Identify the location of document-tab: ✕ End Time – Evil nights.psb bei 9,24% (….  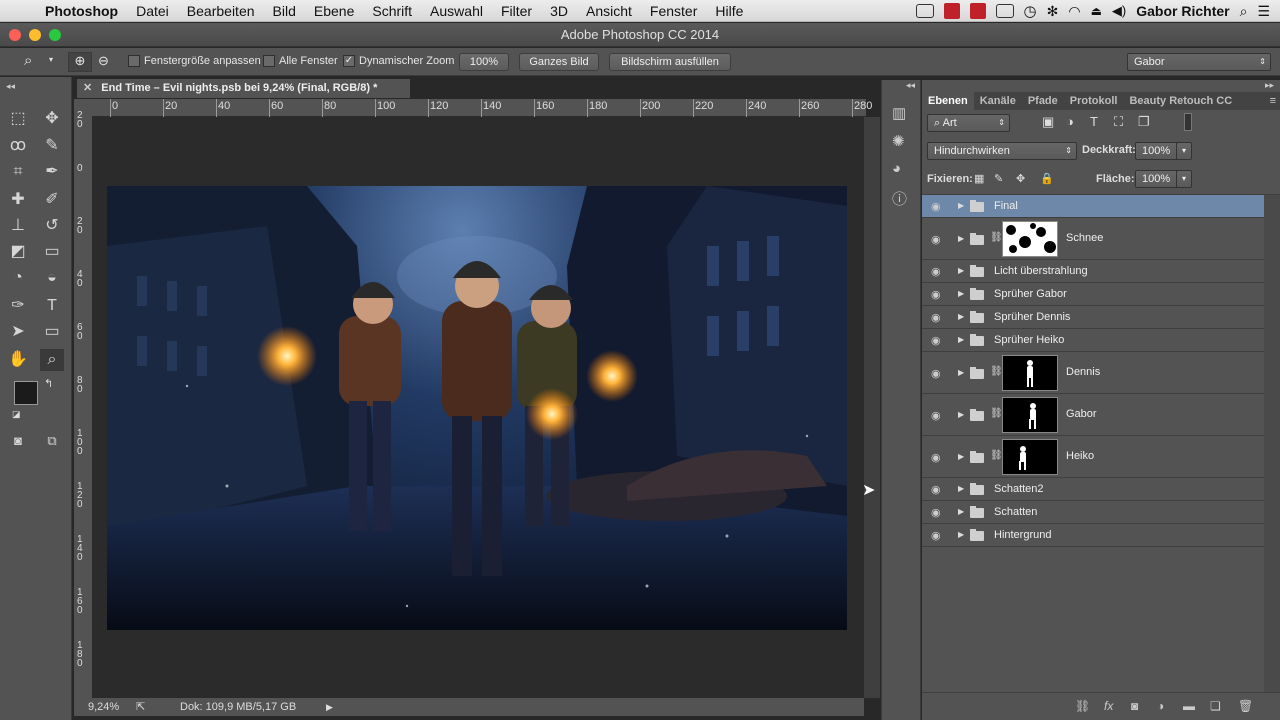
(243, 88).